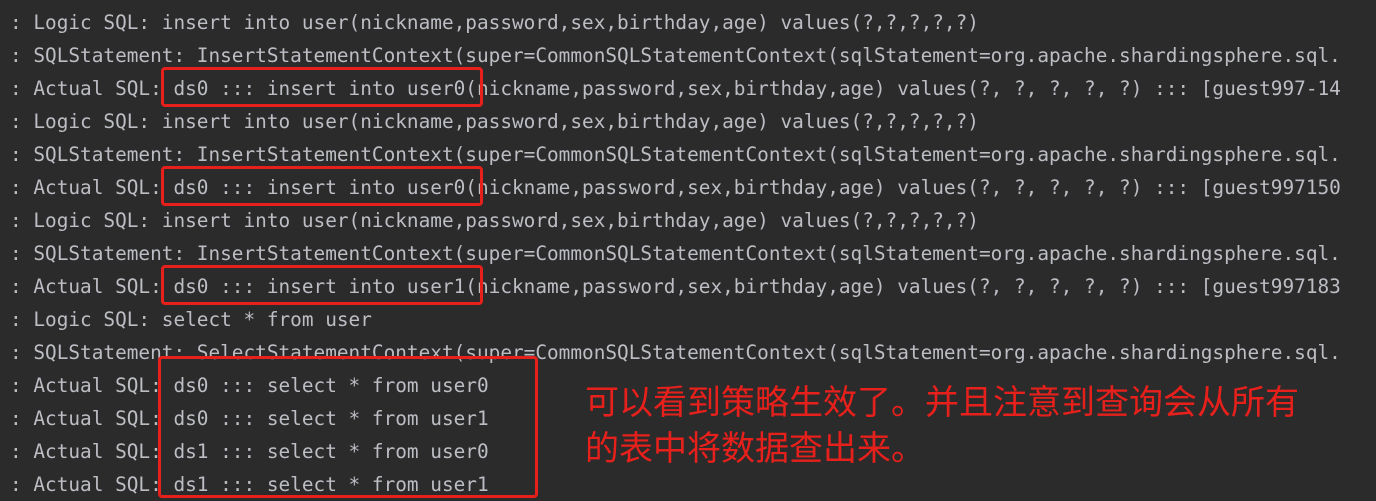  I want to click on annotation-line-1: 可以看到策略生效了。并且注意到查询会从所有, so click(942, 403).